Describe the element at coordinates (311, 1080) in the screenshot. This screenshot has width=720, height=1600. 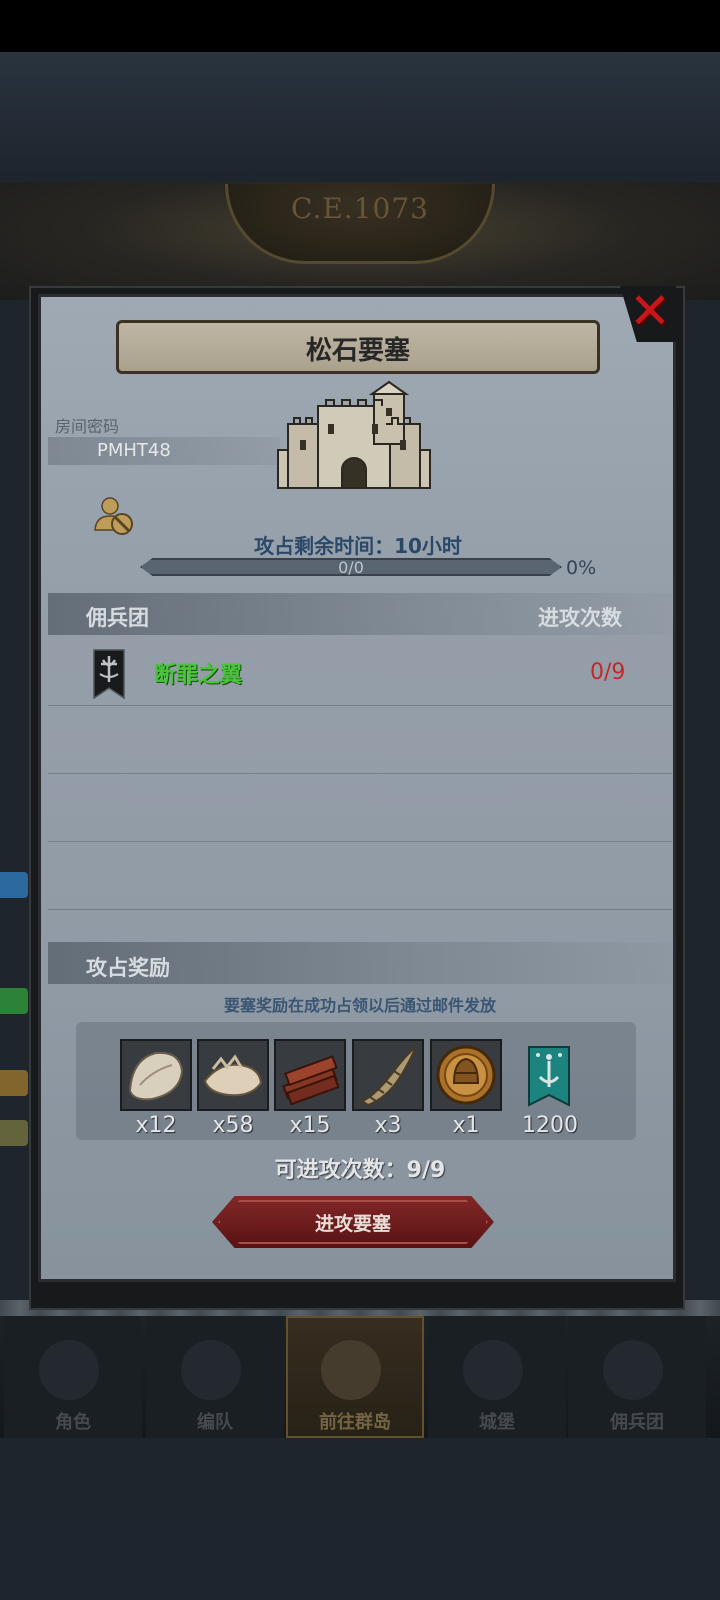
I see `wood-planks-icon` at that location.